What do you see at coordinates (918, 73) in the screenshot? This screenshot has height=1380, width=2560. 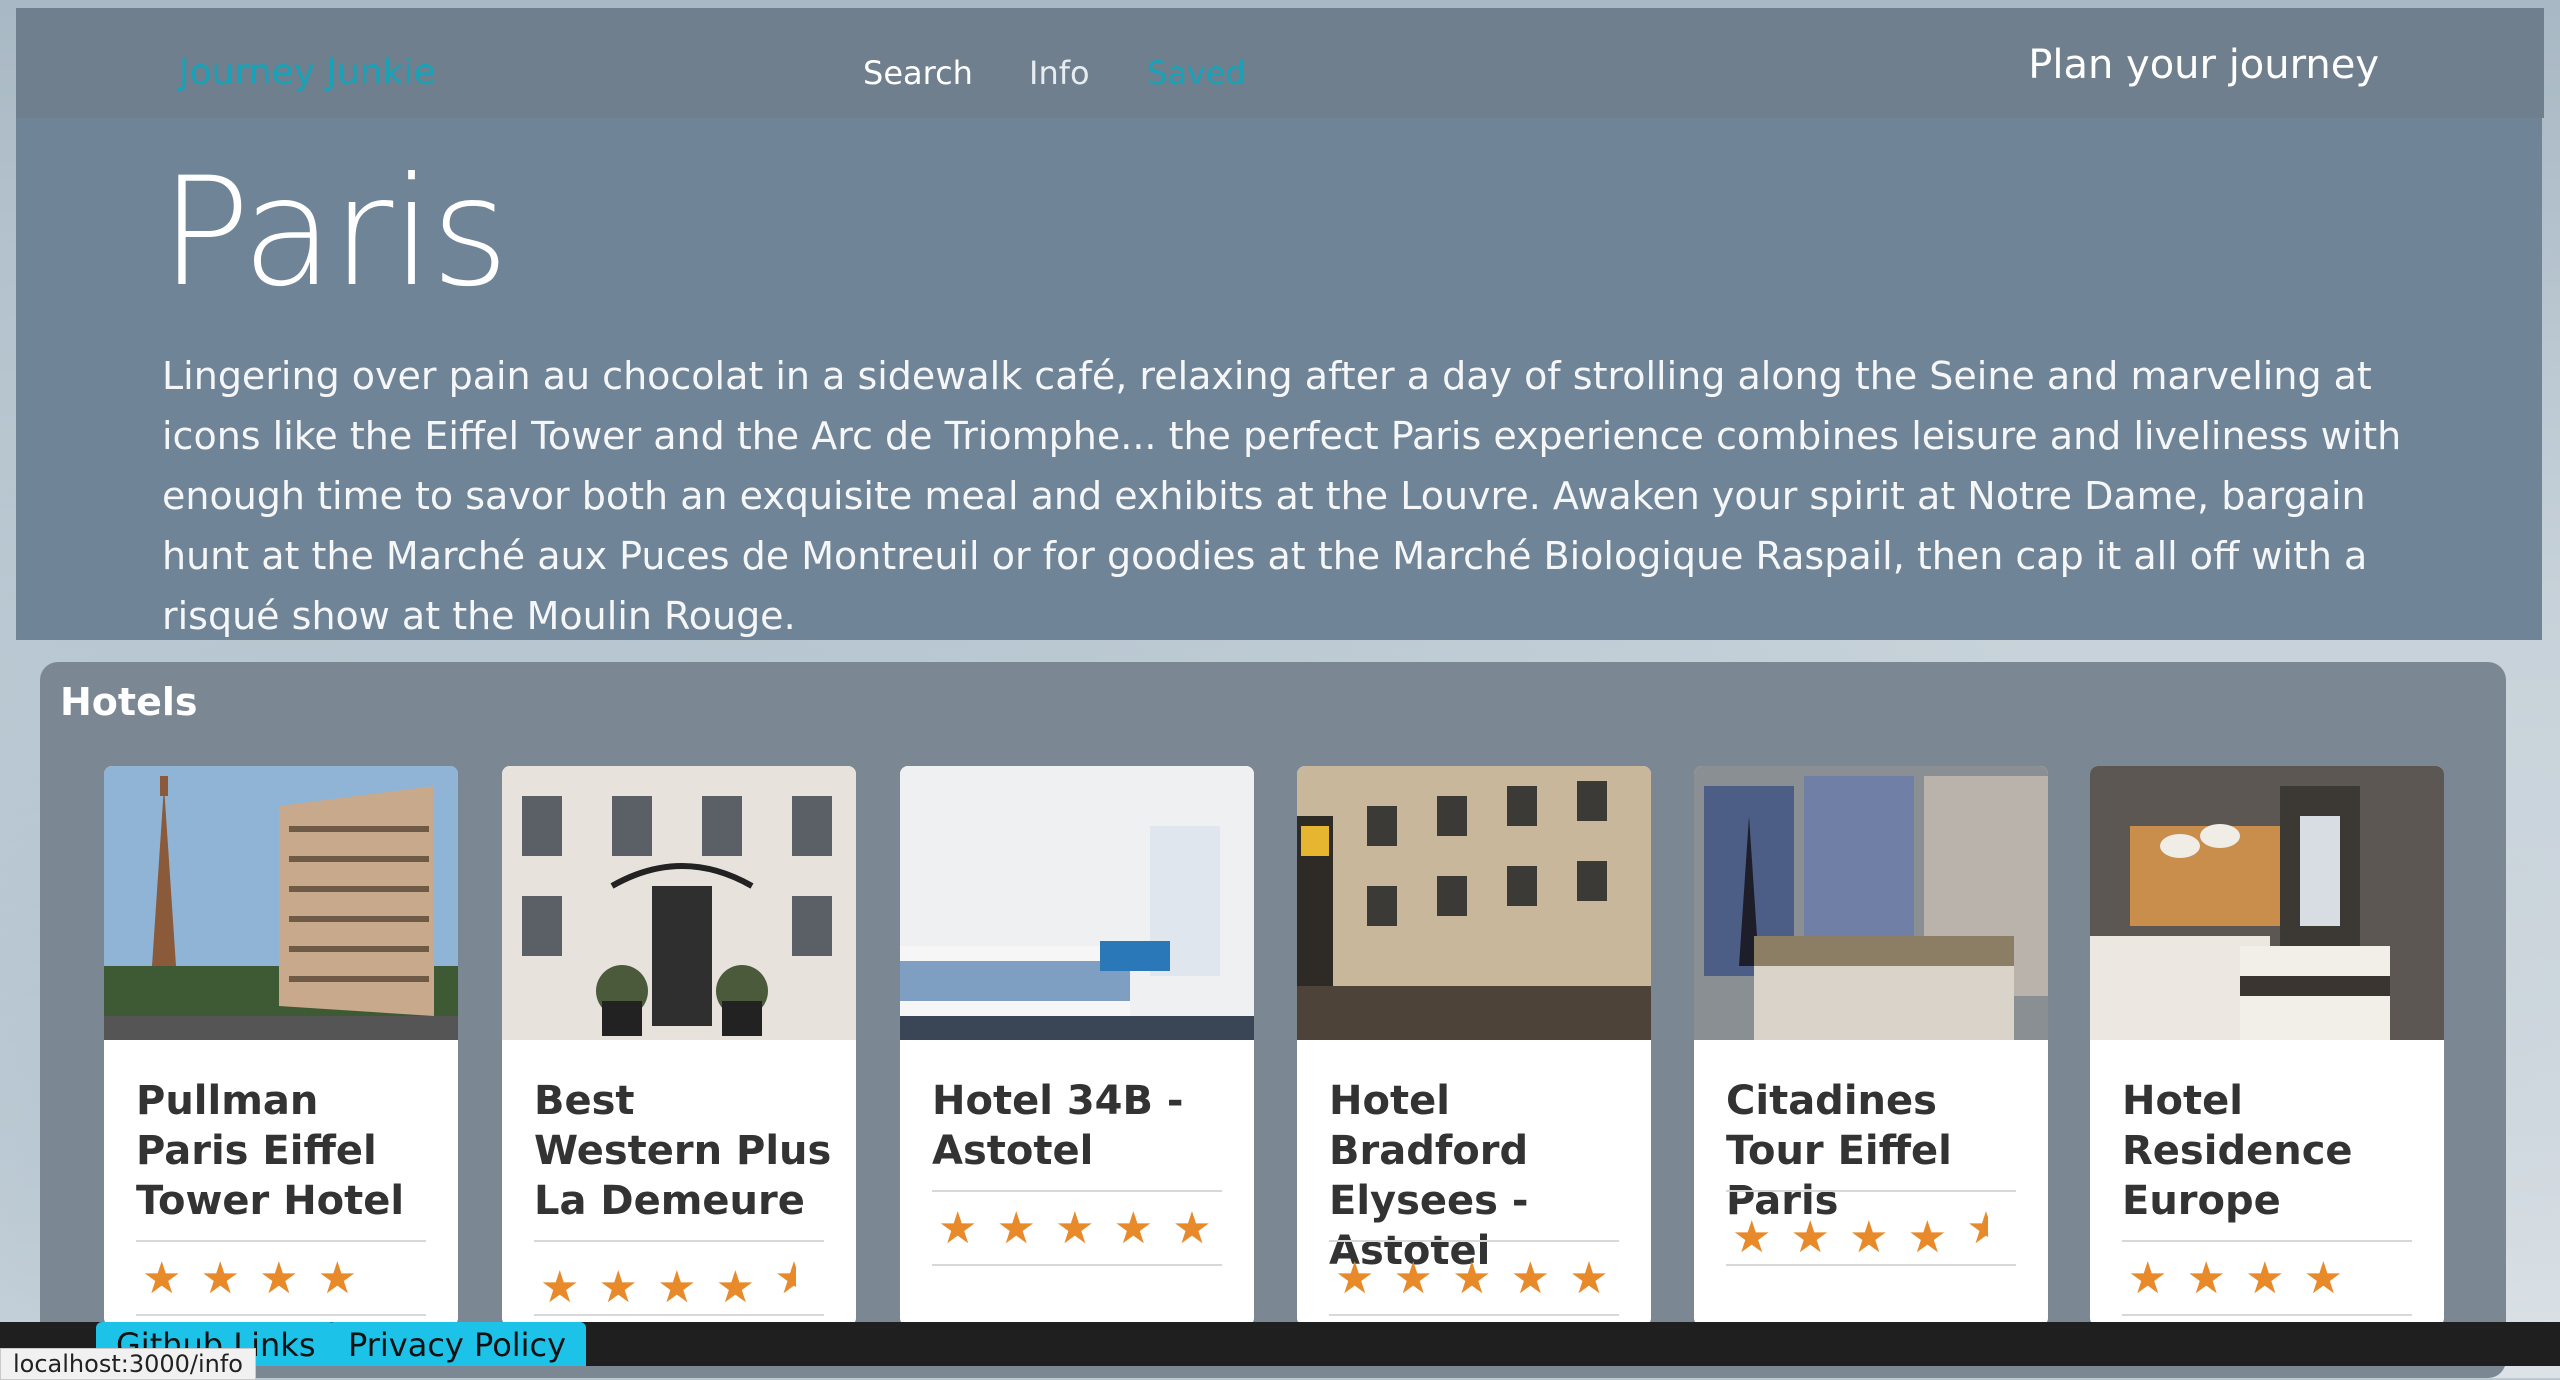 I see `nav-search: Search` at bounding box center [918, 73].